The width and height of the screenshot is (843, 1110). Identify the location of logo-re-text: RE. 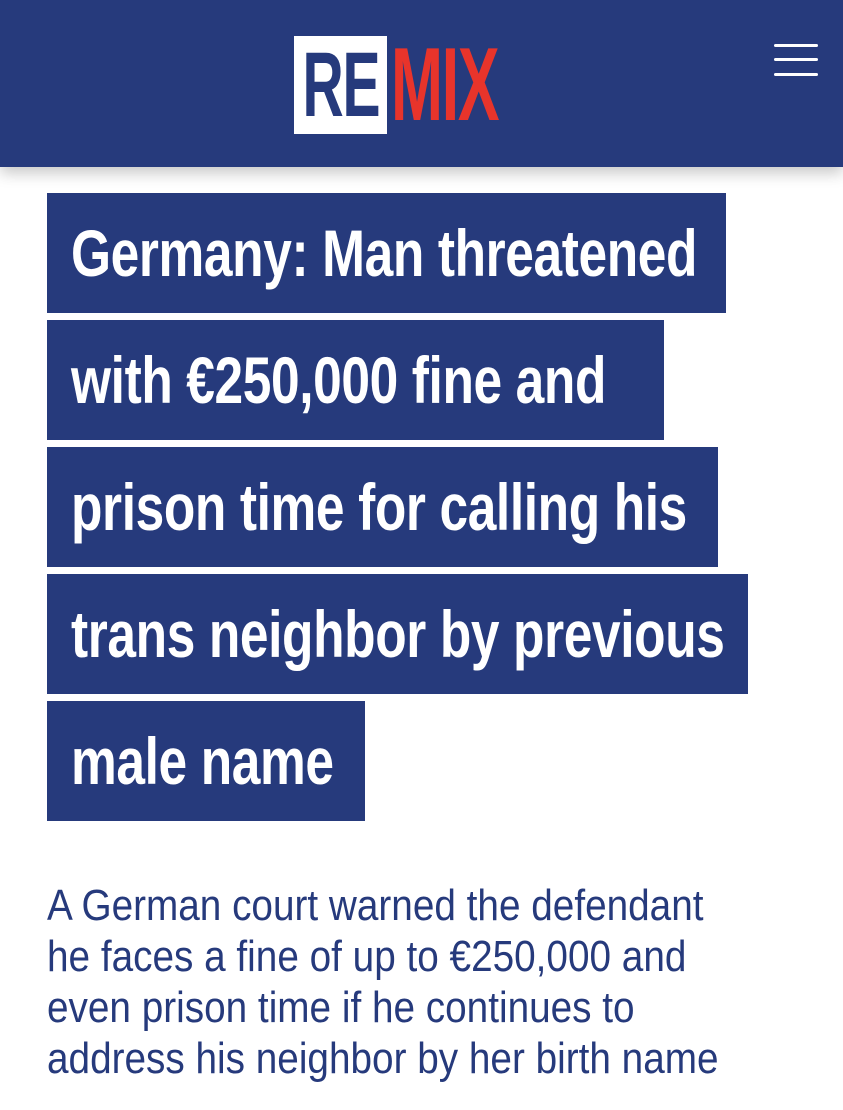
(341, 85).